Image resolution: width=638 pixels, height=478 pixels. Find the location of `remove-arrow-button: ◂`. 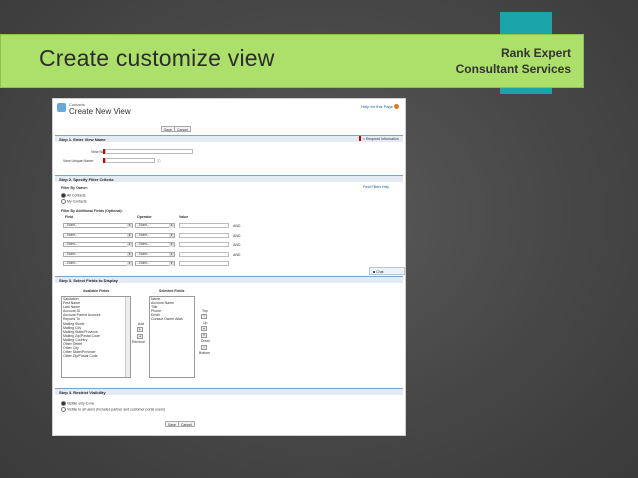

remove-arrow-button: ◂ is located at coordinates (140, 336).